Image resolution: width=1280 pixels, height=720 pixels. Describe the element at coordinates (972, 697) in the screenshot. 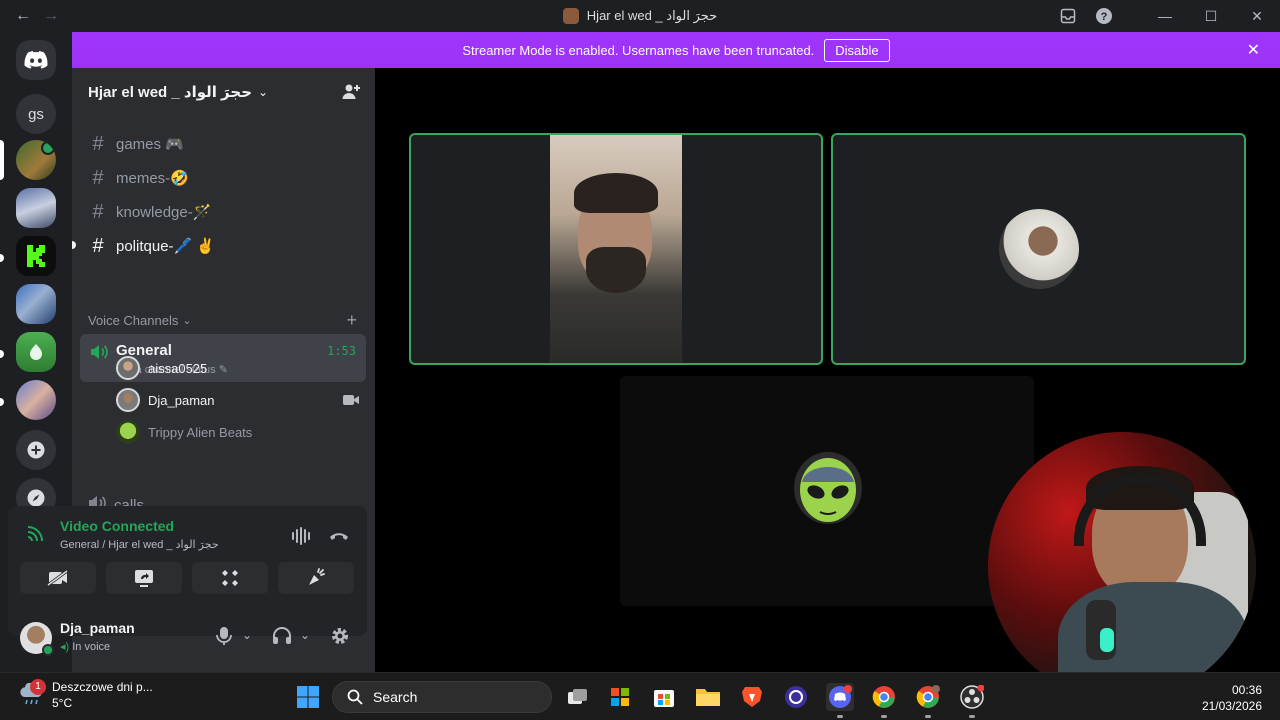

I see `obs-studio-icon` at that location.